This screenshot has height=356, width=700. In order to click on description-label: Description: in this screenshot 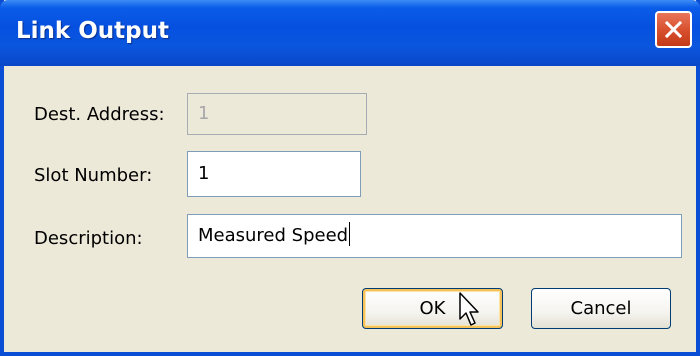, I will do `click(88, 238)`.